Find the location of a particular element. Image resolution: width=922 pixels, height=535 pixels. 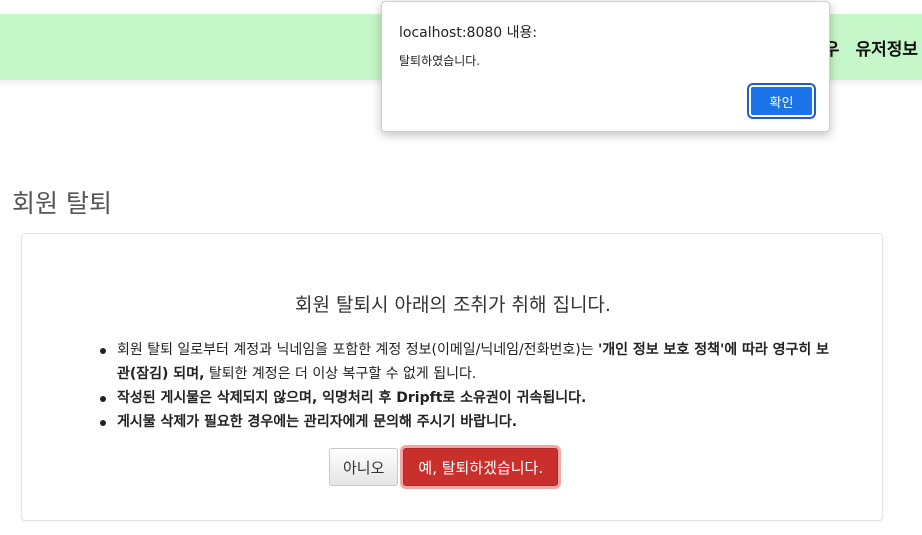

notice-bold-text: 게시물 삭제가 필요한 경우에는 관리자에게 문의해 주시기 바랍니다. is located at coordinates (317, 422).